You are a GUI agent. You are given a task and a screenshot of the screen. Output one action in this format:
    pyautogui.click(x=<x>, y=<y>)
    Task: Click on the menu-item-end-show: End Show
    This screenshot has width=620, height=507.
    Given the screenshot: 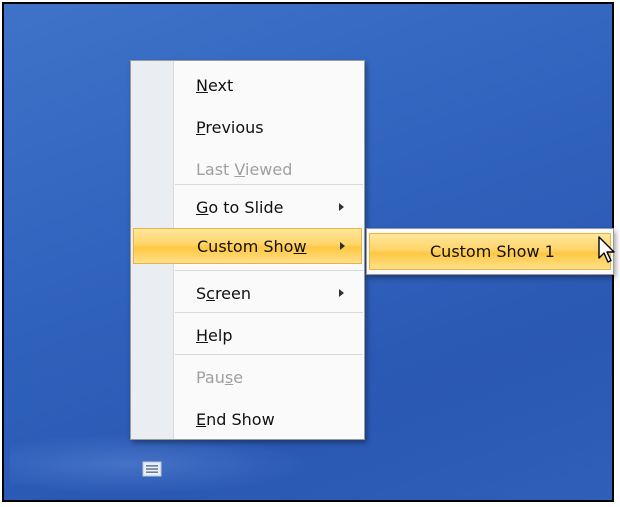 What is the action you would take?
    pyautogui.click(x=247, y=419)
    